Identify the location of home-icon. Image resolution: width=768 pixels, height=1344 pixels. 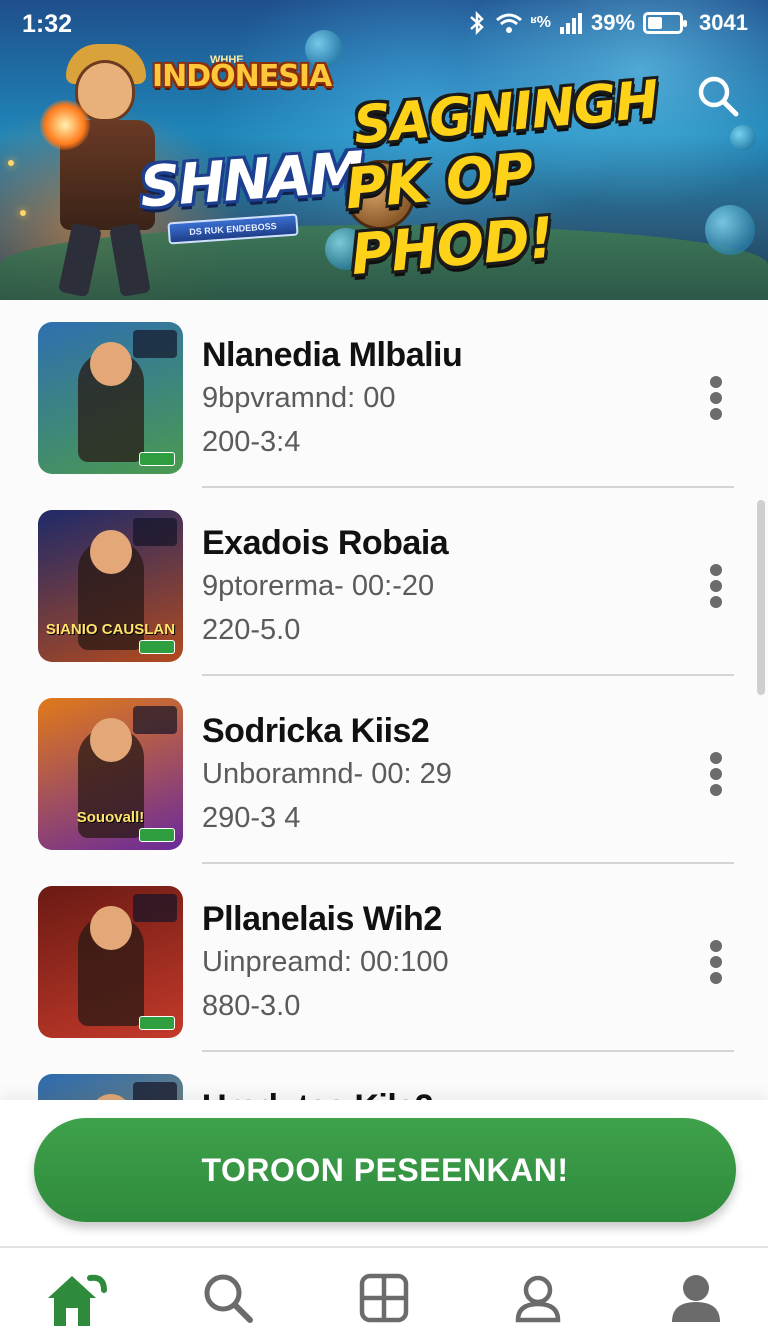
(77, 1300).